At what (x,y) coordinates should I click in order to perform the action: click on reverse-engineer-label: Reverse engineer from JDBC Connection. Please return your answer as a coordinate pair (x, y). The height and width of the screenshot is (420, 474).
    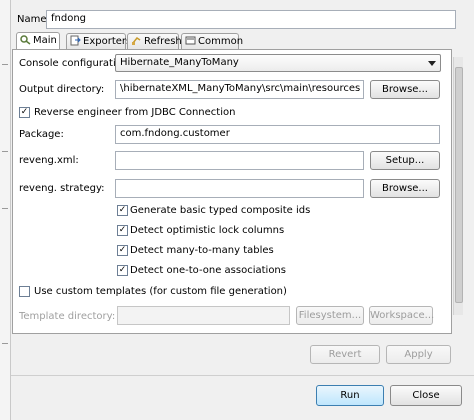
    Looking at the image, I should click on (135, 112).